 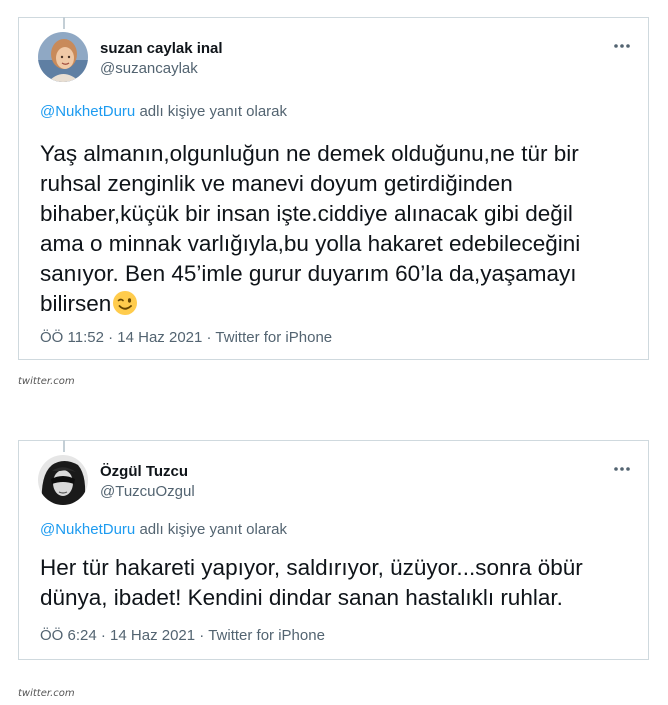 What do you see at coordinates (161, 48) in the screenshot?
I see `display-name: suzan caylak inal` at bounding box center [161, 48].